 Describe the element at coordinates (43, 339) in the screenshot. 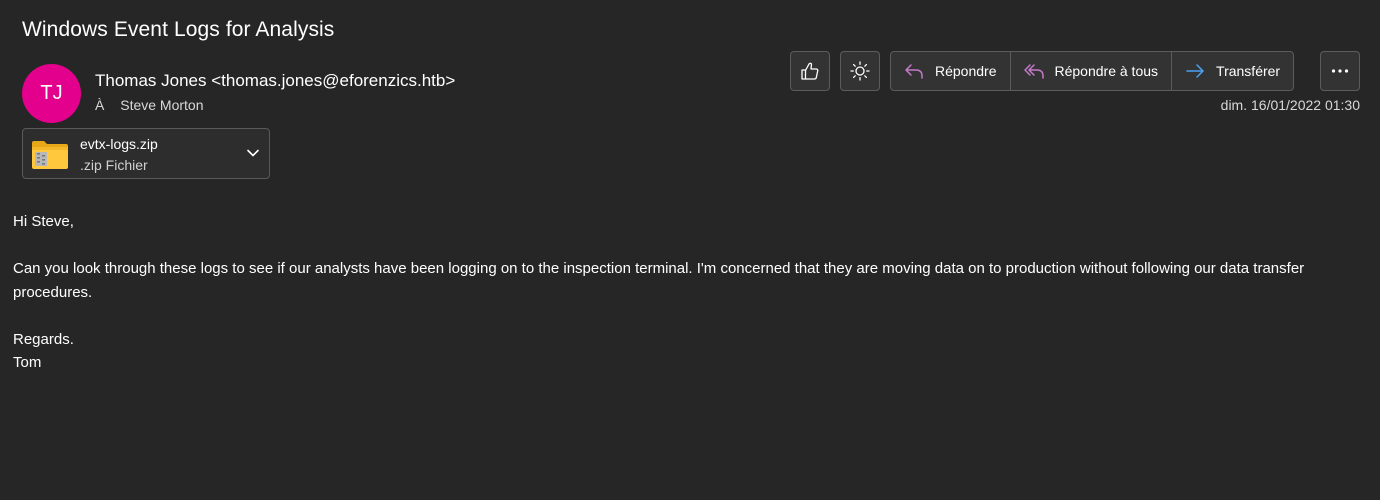

I see `body-closing: Regards.` at that location.